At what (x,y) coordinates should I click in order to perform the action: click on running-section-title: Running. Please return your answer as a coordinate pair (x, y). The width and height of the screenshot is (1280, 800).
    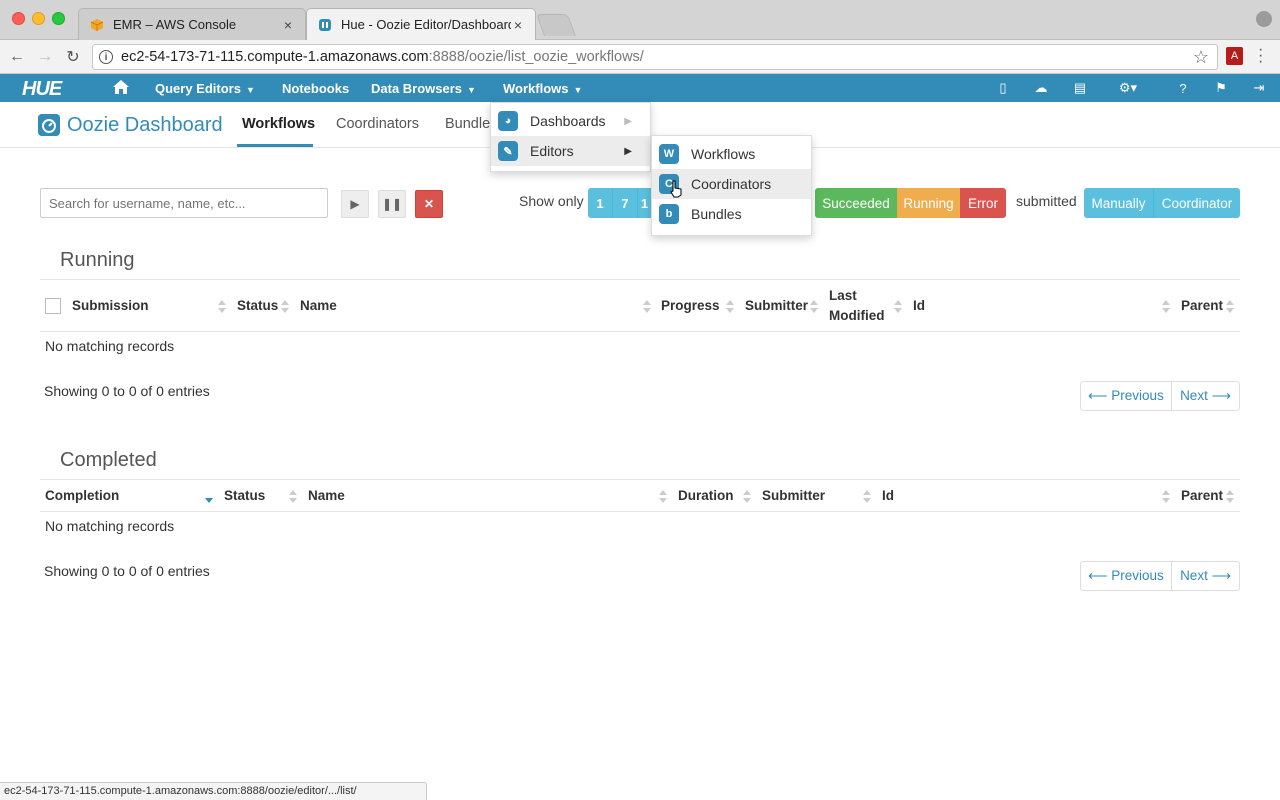
    Looking at the image, I should click on (97, 260).